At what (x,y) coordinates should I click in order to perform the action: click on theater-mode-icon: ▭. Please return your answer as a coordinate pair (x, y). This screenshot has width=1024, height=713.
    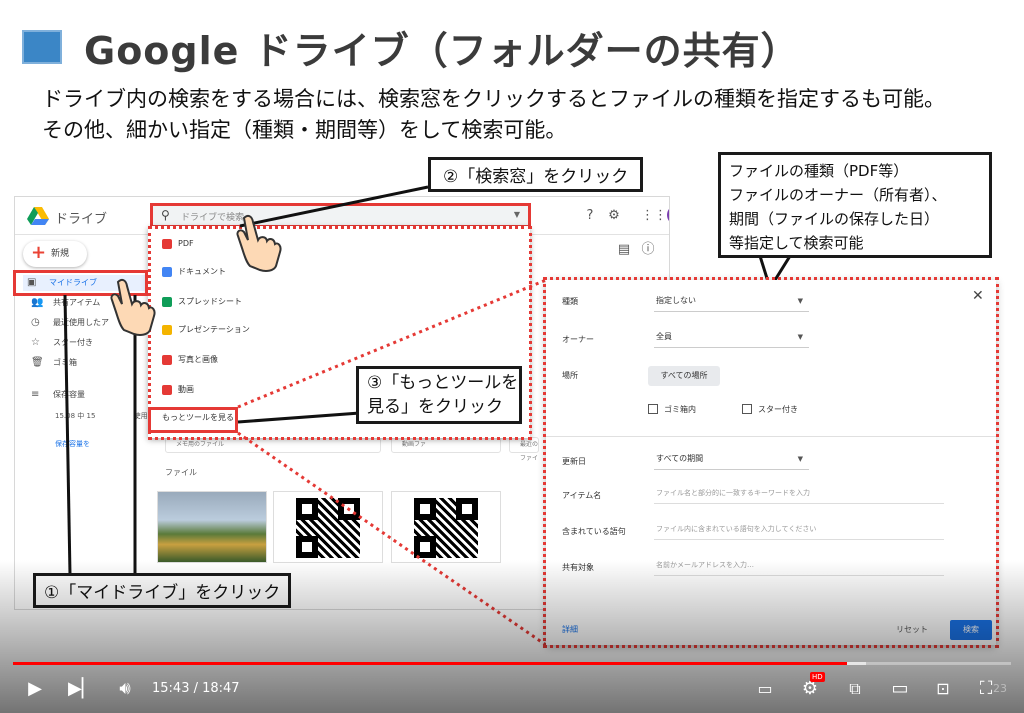
    Looking at the image, I should click on (900, 689).